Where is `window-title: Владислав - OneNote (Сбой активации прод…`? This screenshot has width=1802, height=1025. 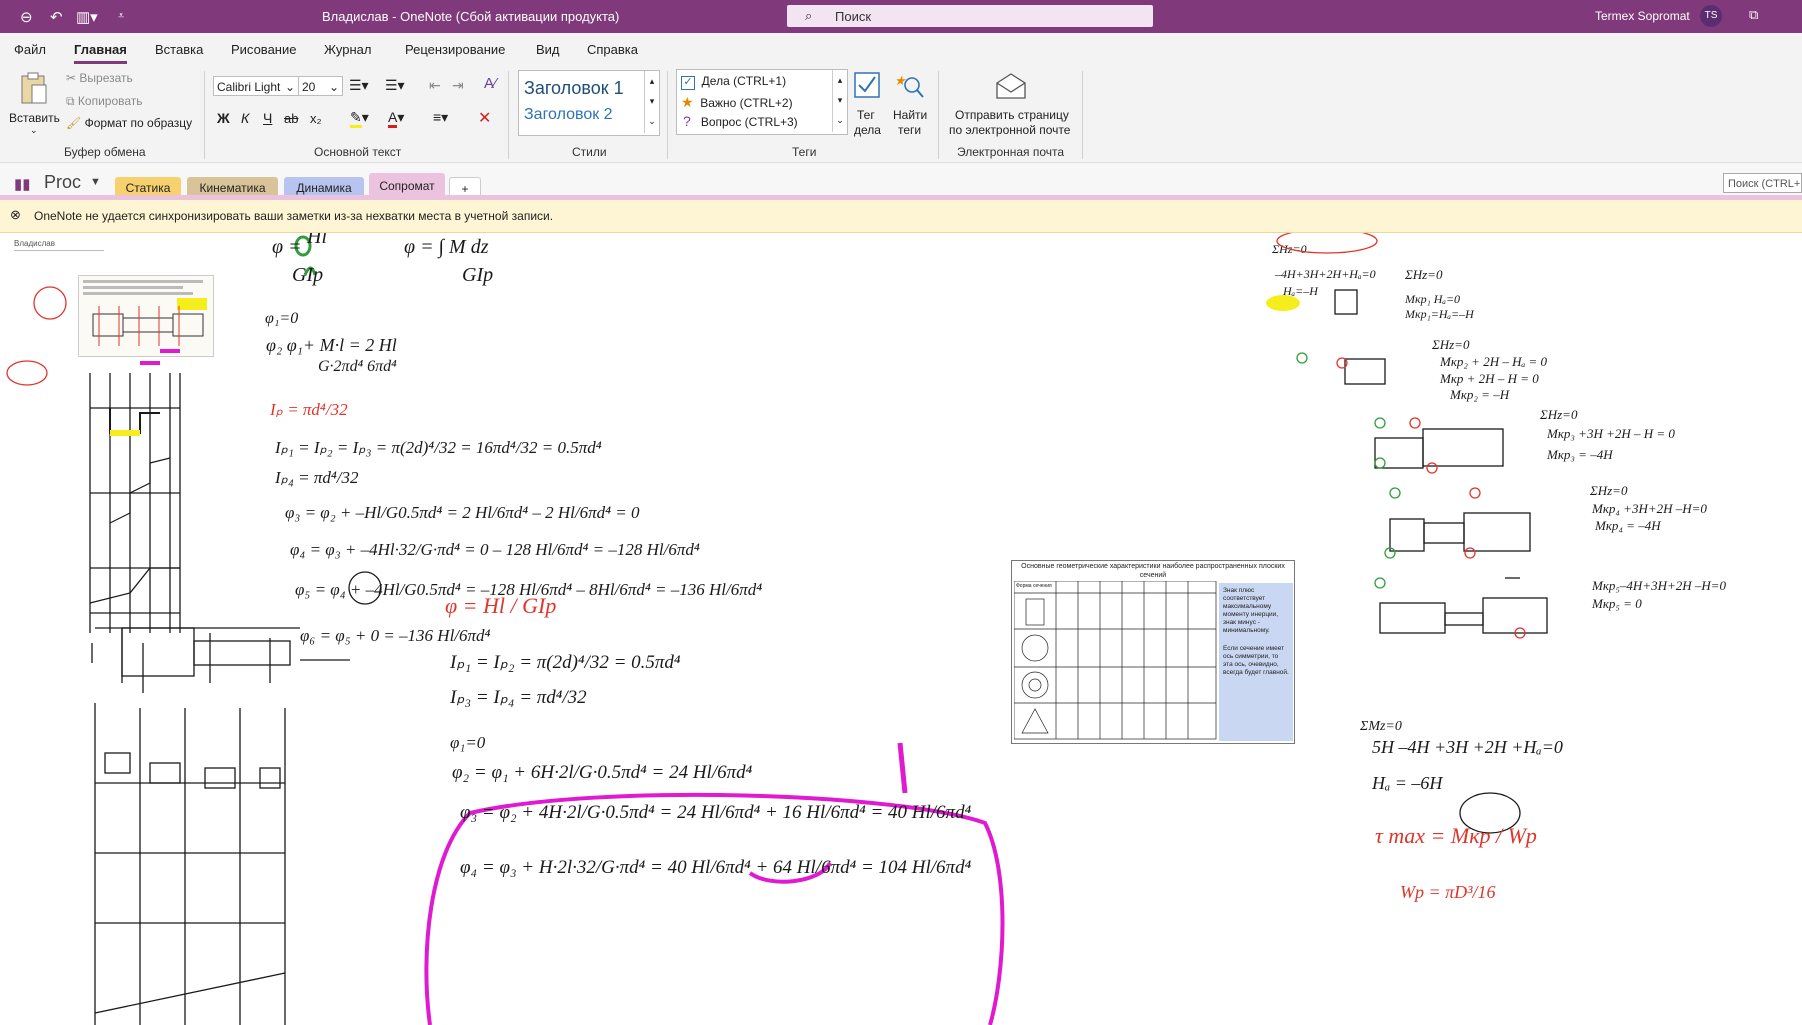
window-title: Владислав - OneNote (Сбой активации прод… is located at coordinates (471, 16).